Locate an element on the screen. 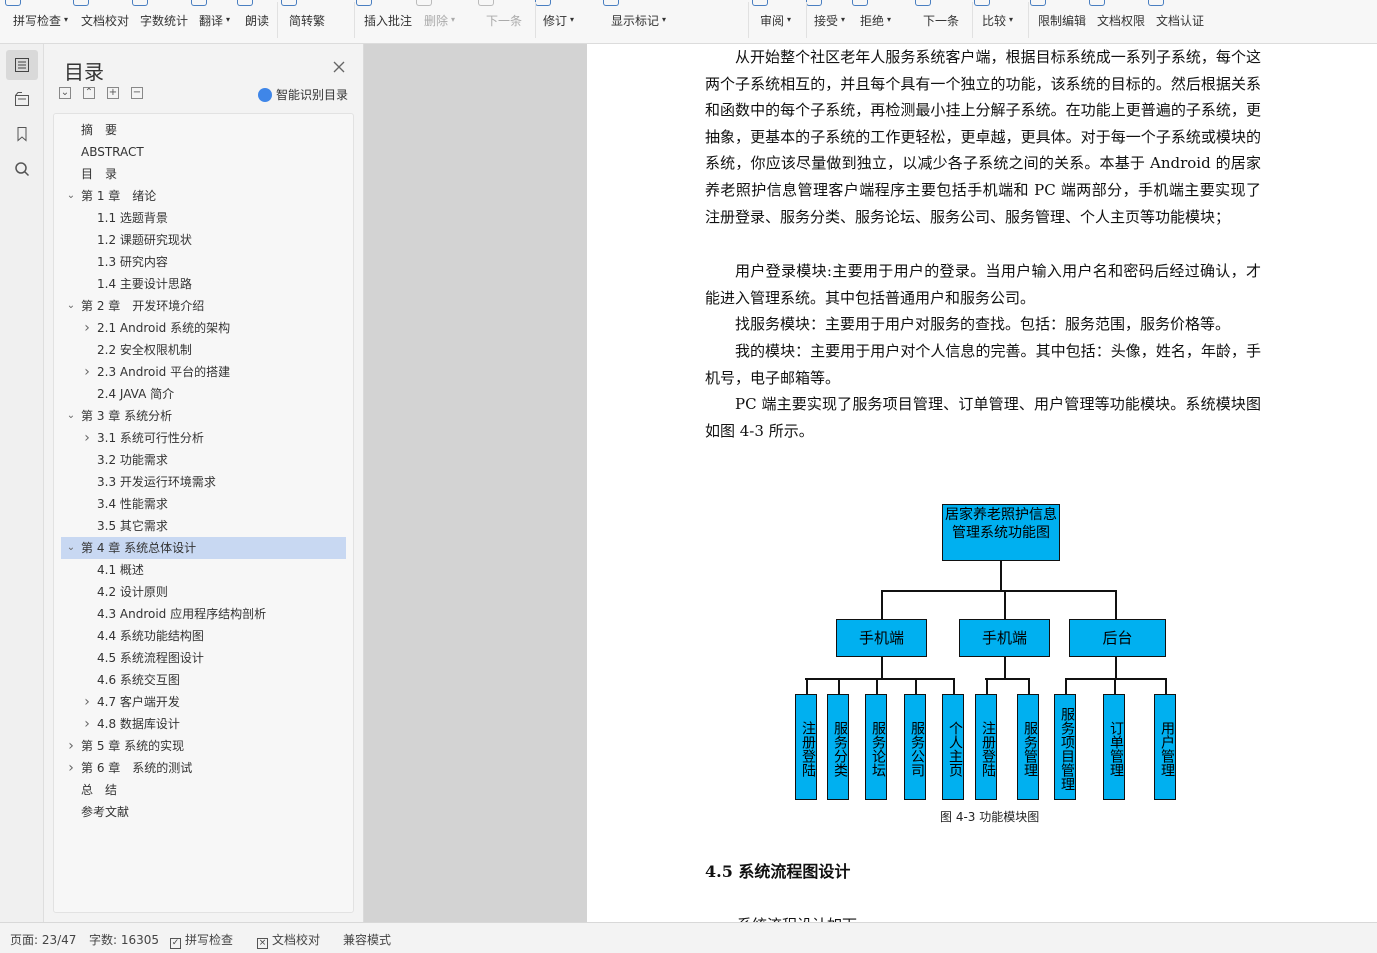  toc-item: 4.5 系统流程图设计 is located at coordinates (203, 658).